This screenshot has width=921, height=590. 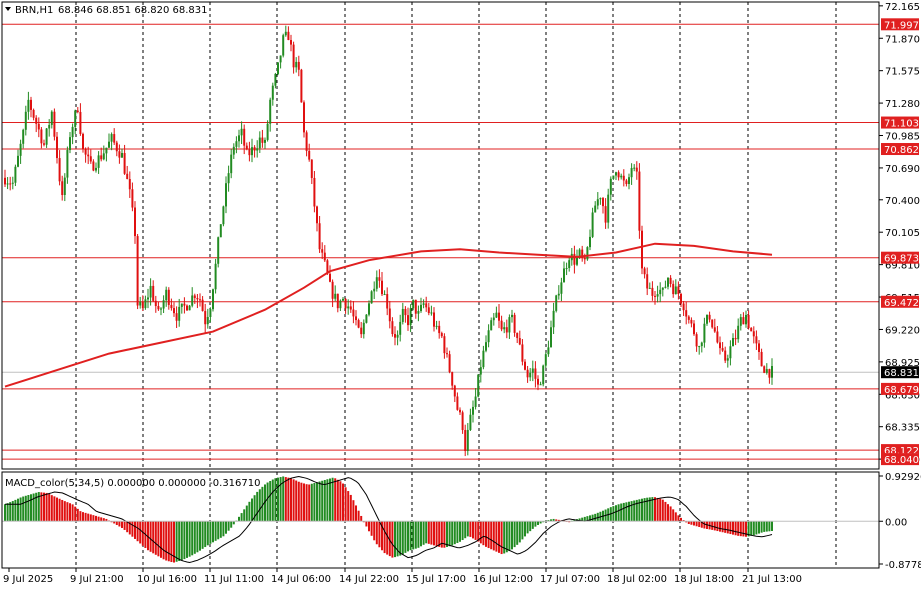 I want to click on price-tick-label: 70.105, so click(x=902, y=233).